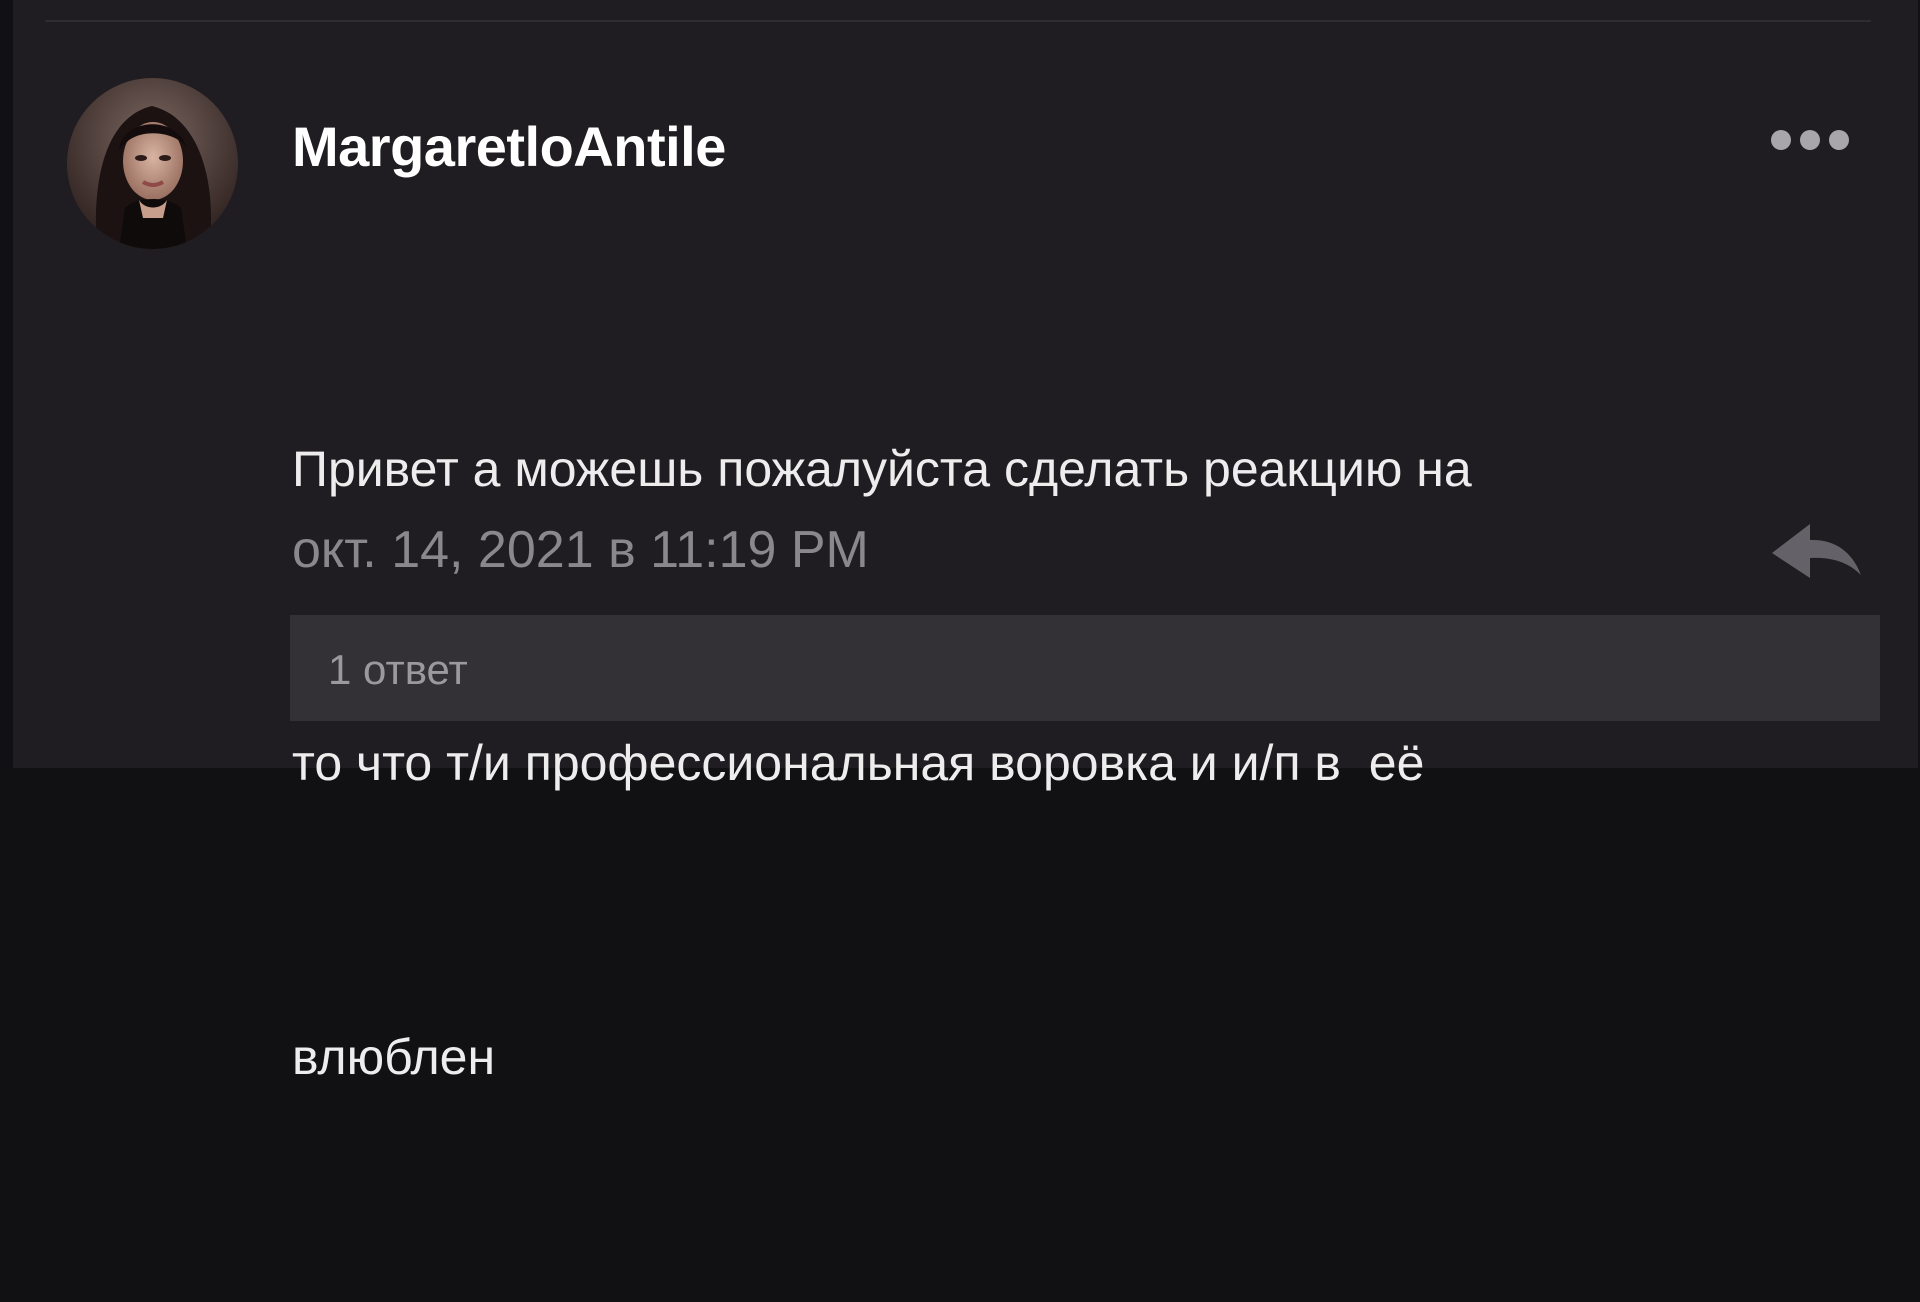  What do you see at coordinates (509, 146) in the screenshot?
I see `username: MargaretloAntile` at bounding box center [509, 146].